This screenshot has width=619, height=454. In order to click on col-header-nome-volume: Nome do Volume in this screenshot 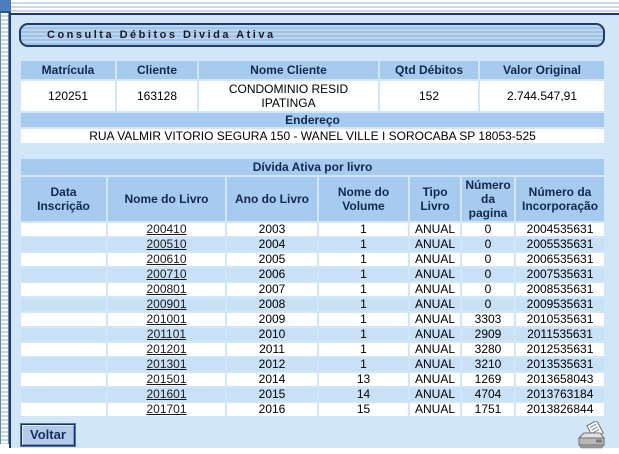, I will do `click(363, 199)`.